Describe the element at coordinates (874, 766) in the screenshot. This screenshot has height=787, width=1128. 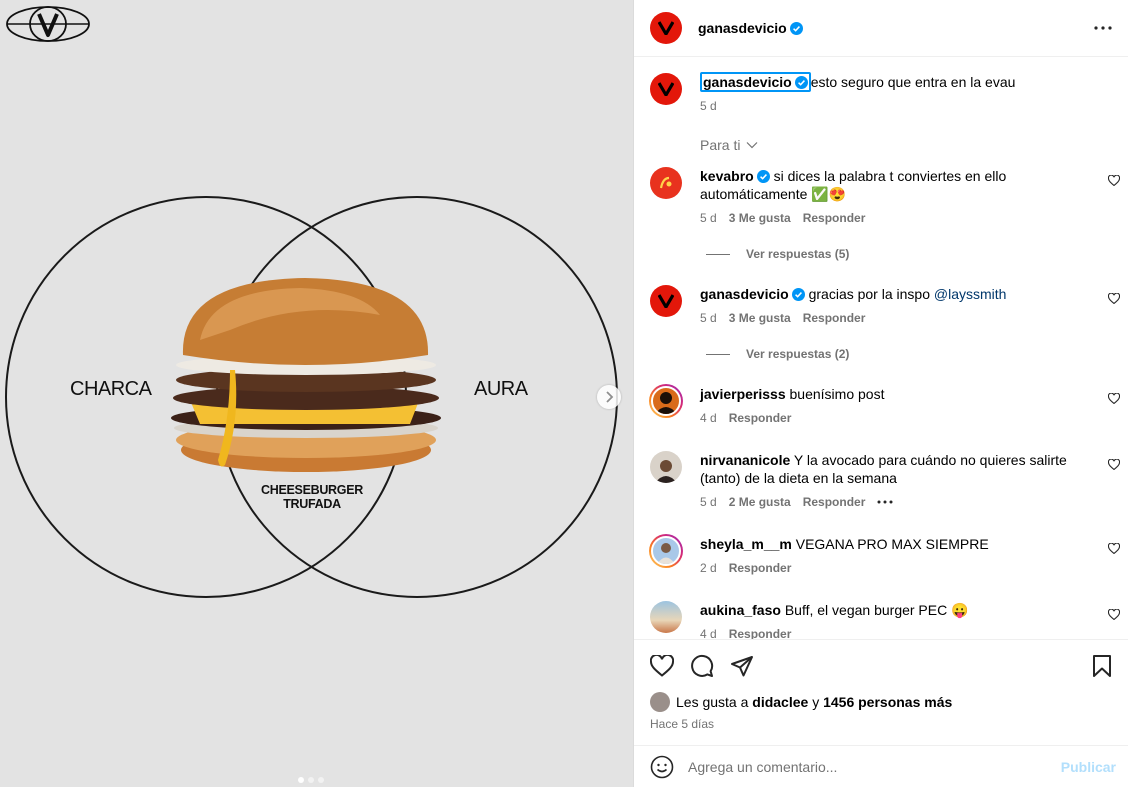
I see `comment-input` at that location.